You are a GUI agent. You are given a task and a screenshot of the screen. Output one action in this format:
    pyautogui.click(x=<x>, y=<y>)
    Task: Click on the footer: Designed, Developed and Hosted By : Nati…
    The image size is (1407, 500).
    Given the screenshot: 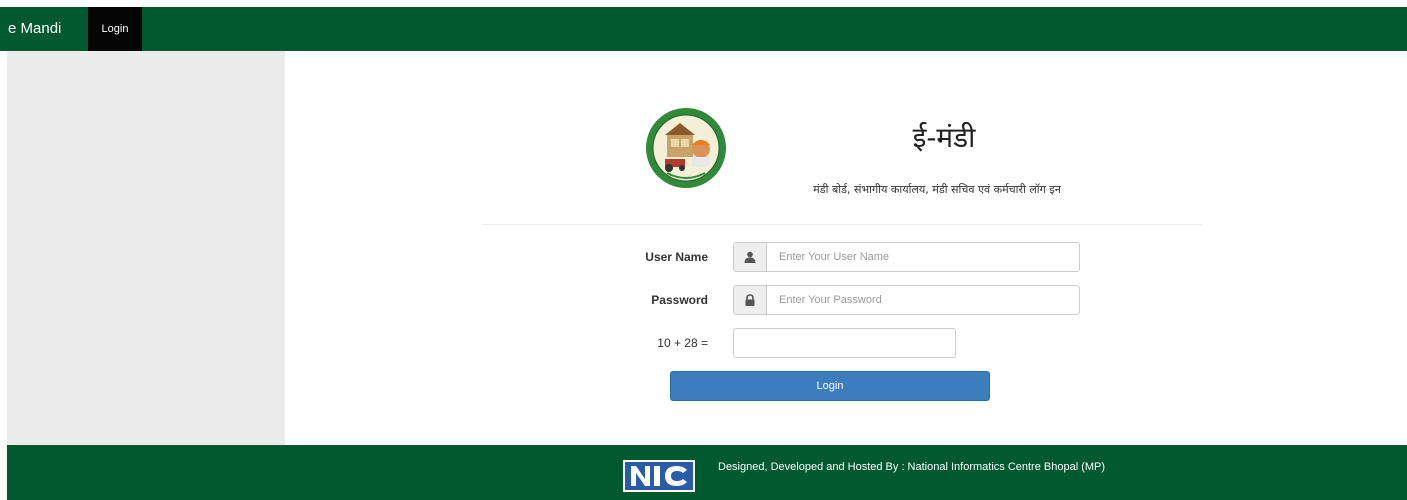 What is the action you would take?
    pyautogui.click(x=707, y=472)
    